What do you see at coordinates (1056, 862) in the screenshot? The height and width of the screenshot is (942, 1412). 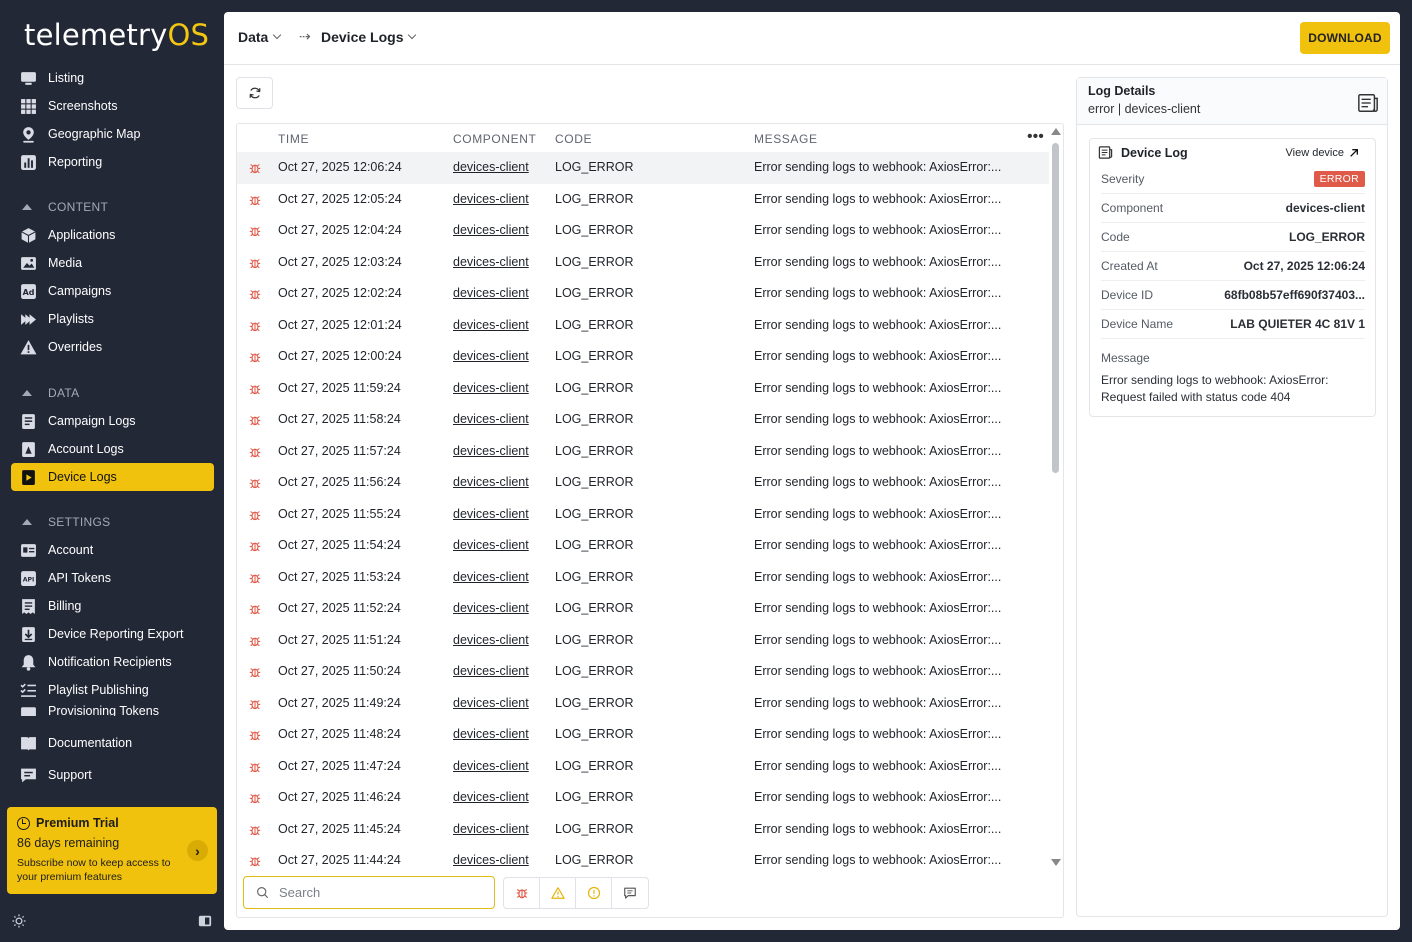 I see `scroll-down-icon` at bounding box center [1056, 862].